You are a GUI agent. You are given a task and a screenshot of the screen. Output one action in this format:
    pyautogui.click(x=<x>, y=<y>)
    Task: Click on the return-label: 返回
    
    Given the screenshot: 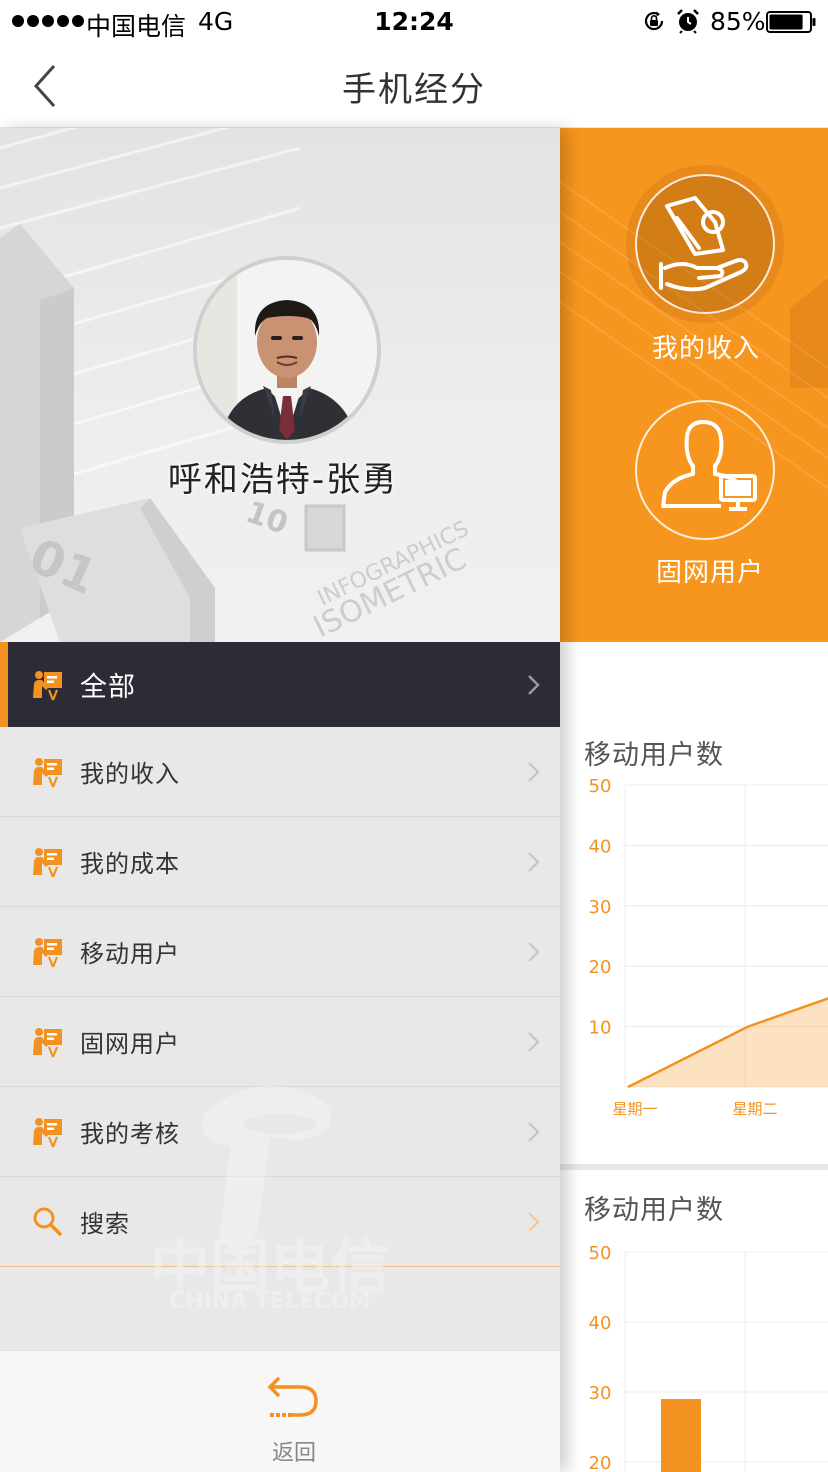 What is the action you would take?
    pyautogui.click(x=294, y=1451)
    